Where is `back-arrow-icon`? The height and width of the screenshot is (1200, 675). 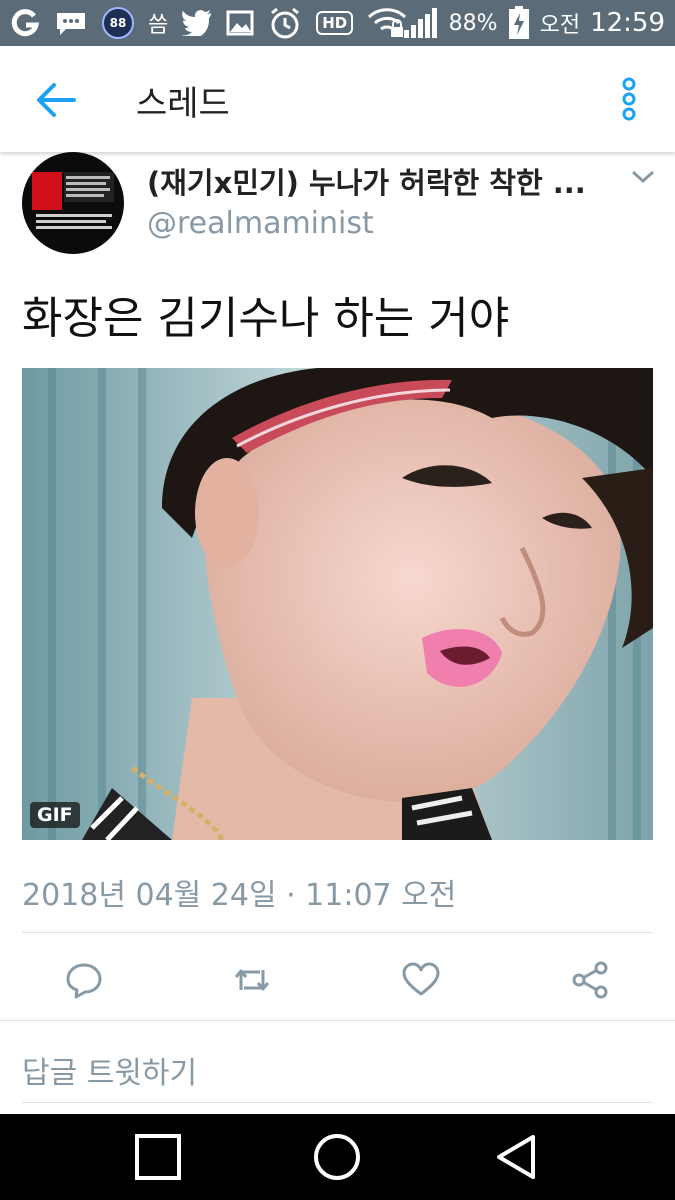 back-arrow-icon is located at coordinates (56, 100).